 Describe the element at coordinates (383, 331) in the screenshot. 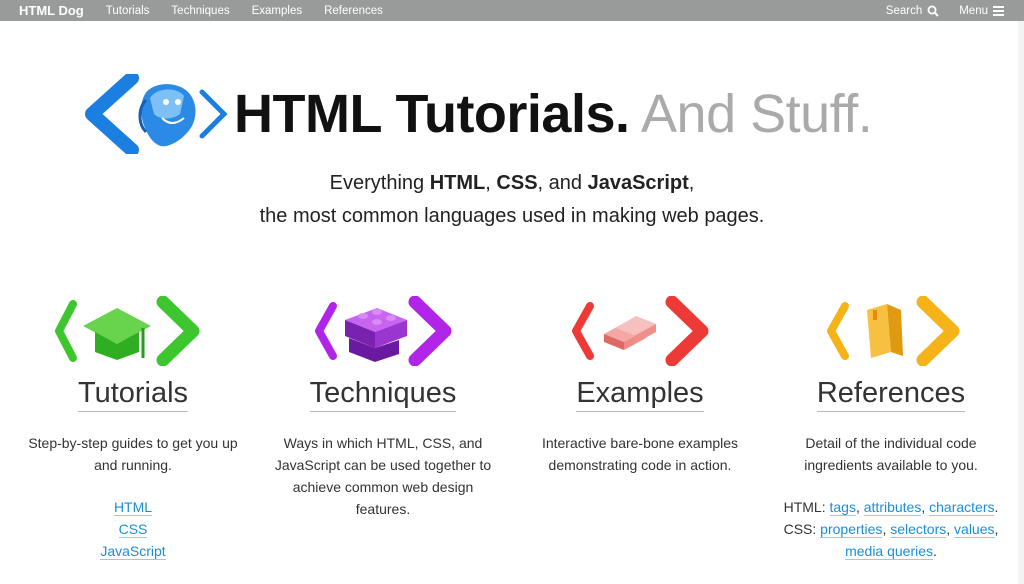

I see `lego-brick-icon` at that location.